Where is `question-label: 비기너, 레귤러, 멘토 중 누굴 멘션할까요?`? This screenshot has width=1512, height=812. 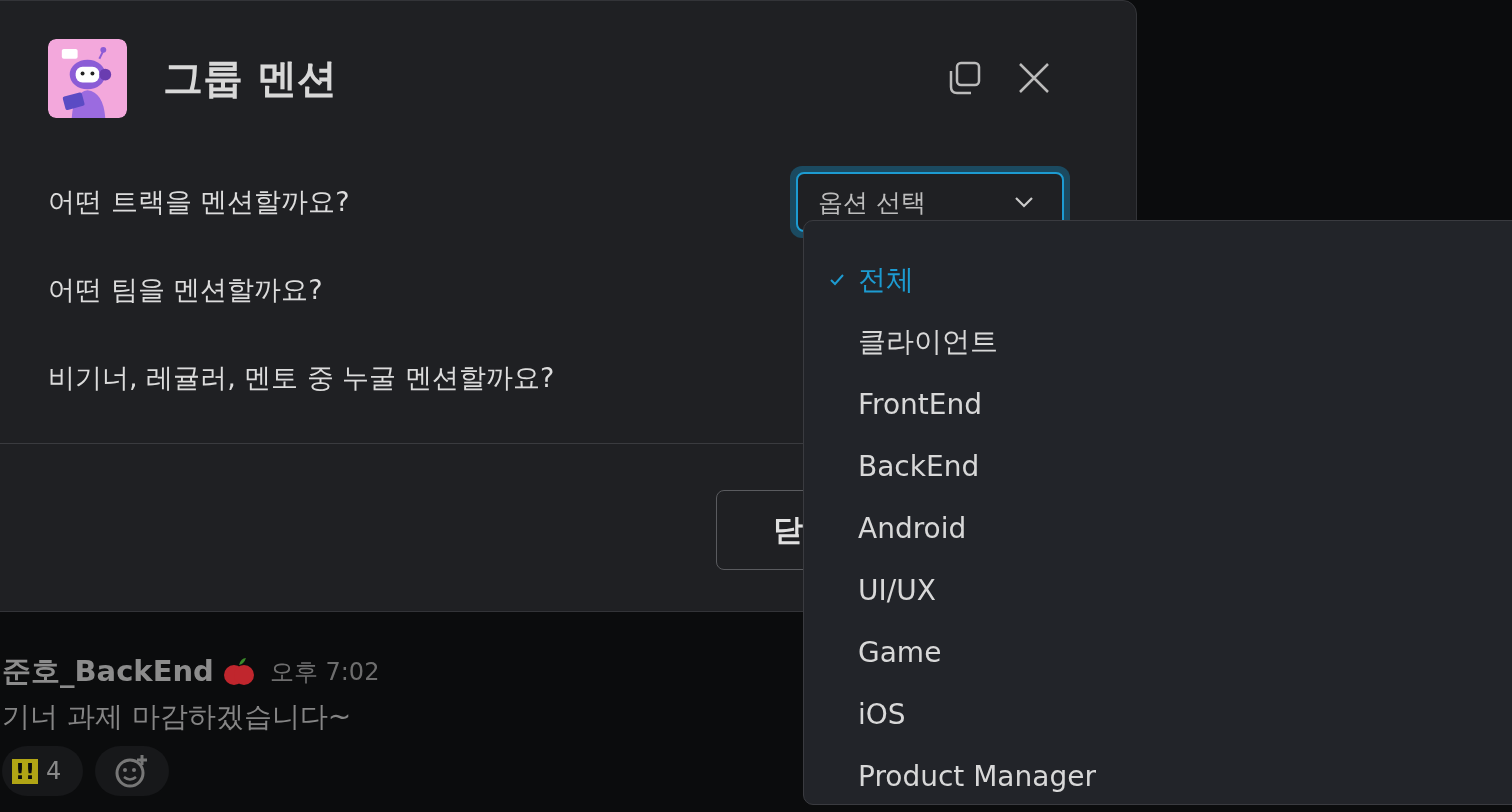
question-label: 비기너, 레귤러, 멘토 중 누굴 멘션할까요? is located at coordinates (301, 378).